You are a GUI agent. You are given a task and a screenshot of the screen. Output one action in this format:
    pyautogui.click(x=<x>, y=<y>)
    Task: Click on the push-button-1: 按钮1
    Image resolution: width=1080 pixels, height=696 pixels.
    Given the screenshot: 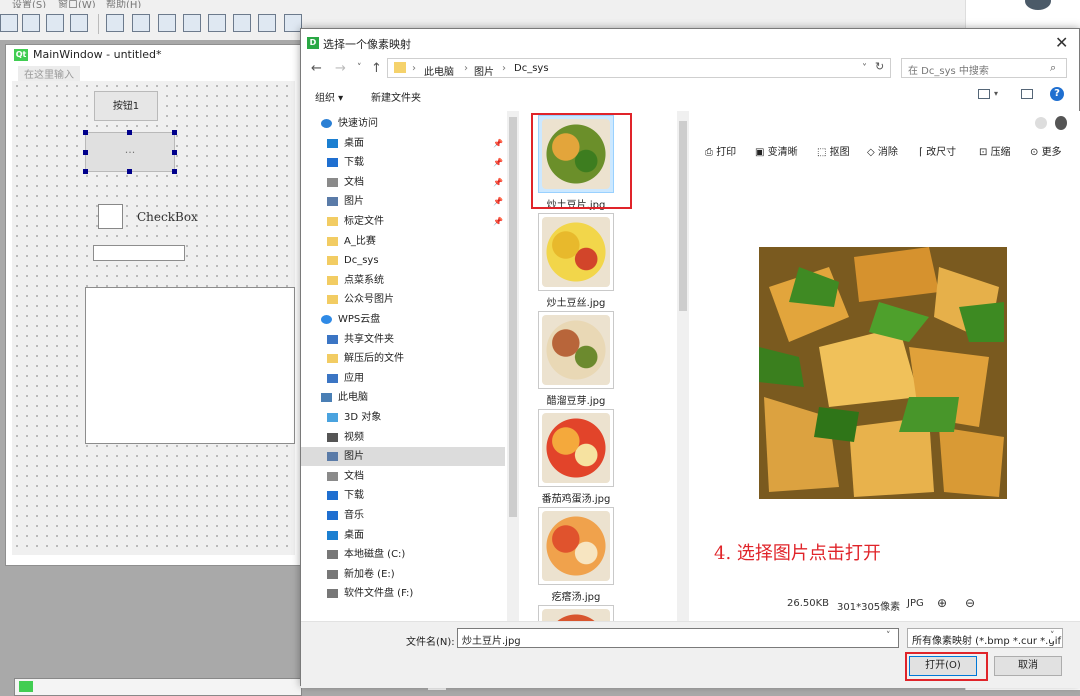 What is the action you would take?
    pyautogui.click(x=126, y=106)
    